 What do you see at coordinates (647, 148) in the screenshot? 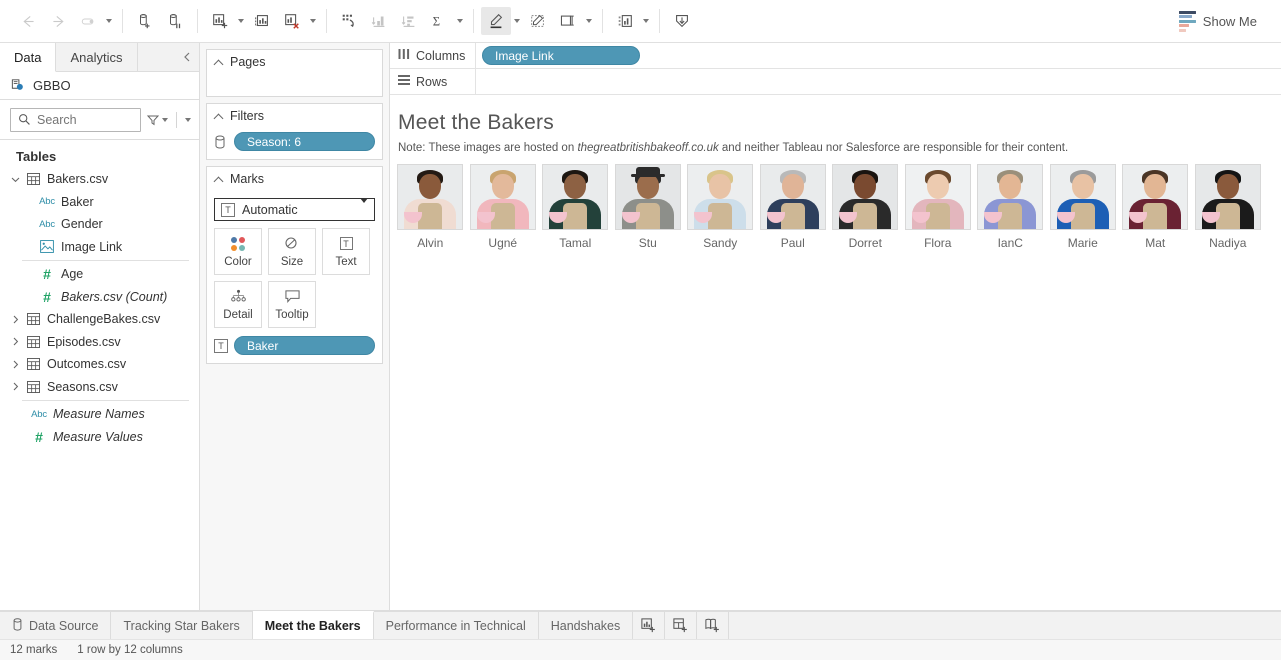
I see `note-link: thegreatbritishbakeoff.co.uk` at bounding box center [647, 148].